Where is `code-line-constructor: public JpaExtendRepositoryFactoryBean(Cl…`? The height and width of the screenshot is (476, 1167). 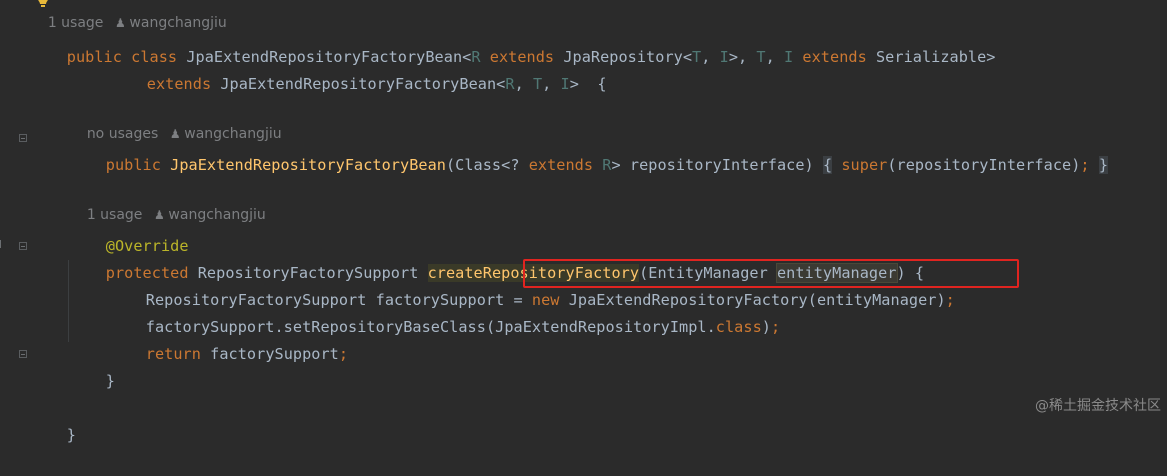
code-line-constructor: public JpaExtendRepositoryFactoryBean(Cl… is located at coordinates (589, 149).